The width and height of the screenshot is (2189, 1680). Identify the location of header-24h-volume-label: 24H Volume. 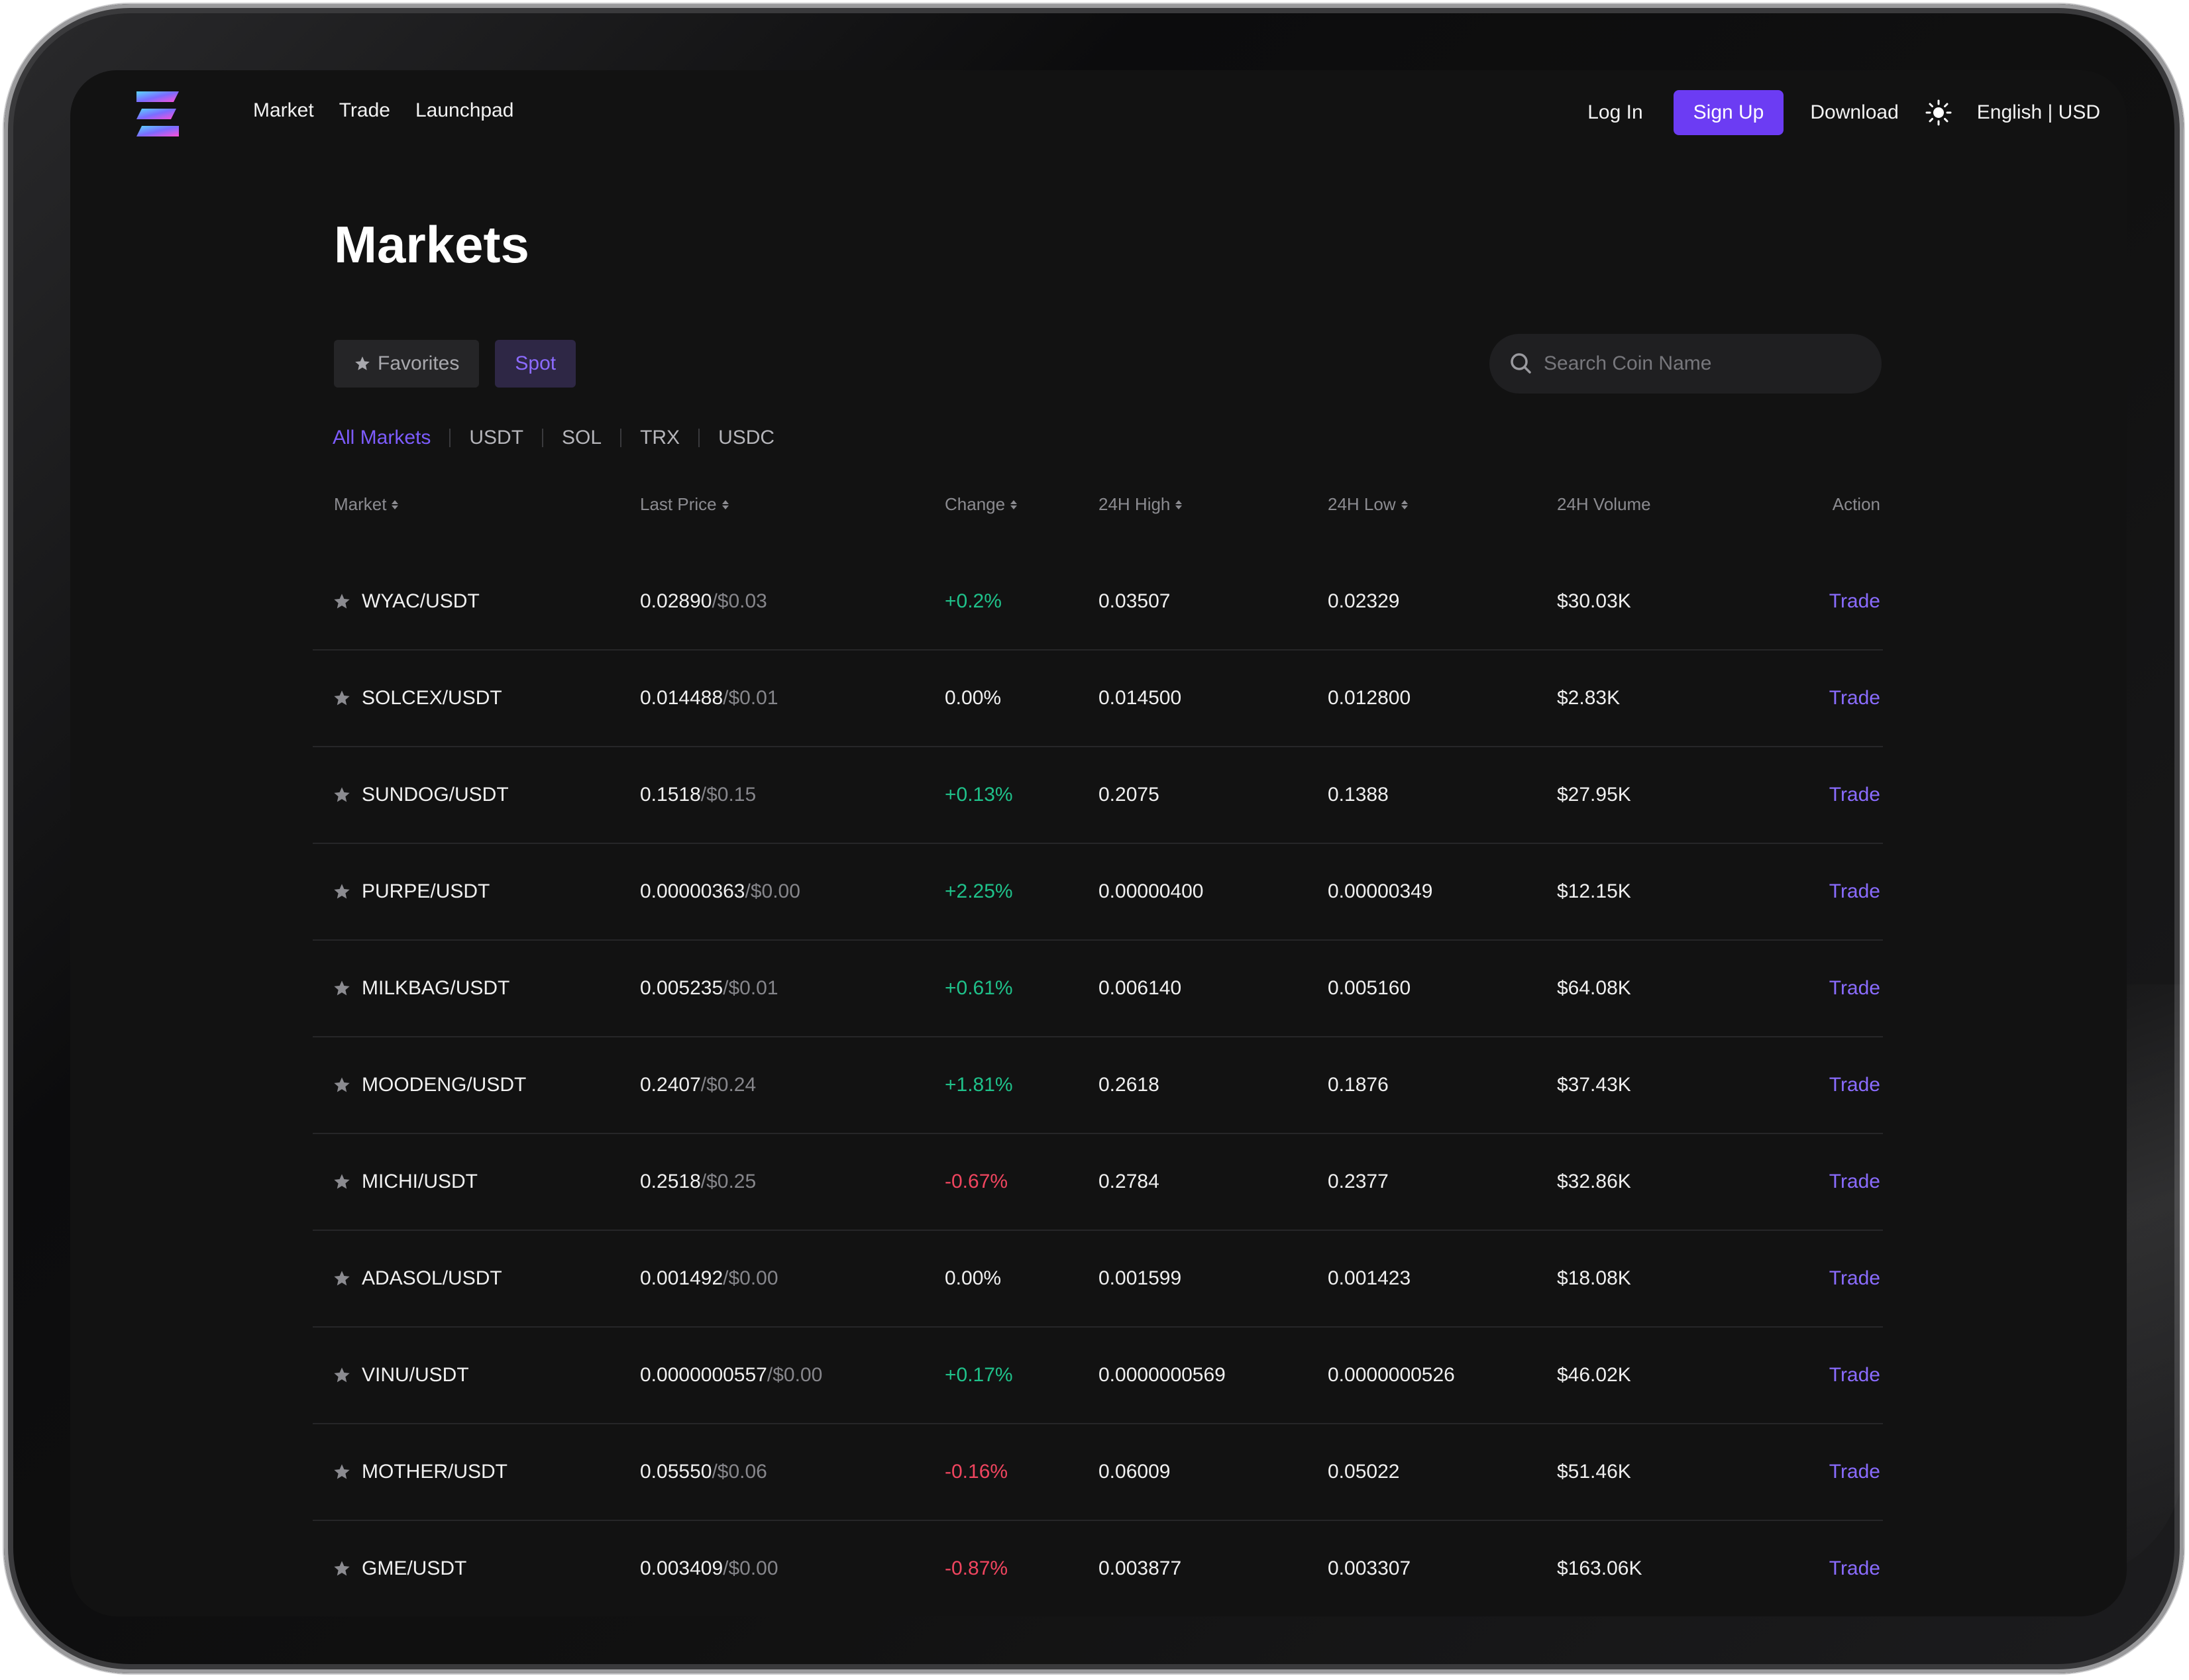
(1604, 504).